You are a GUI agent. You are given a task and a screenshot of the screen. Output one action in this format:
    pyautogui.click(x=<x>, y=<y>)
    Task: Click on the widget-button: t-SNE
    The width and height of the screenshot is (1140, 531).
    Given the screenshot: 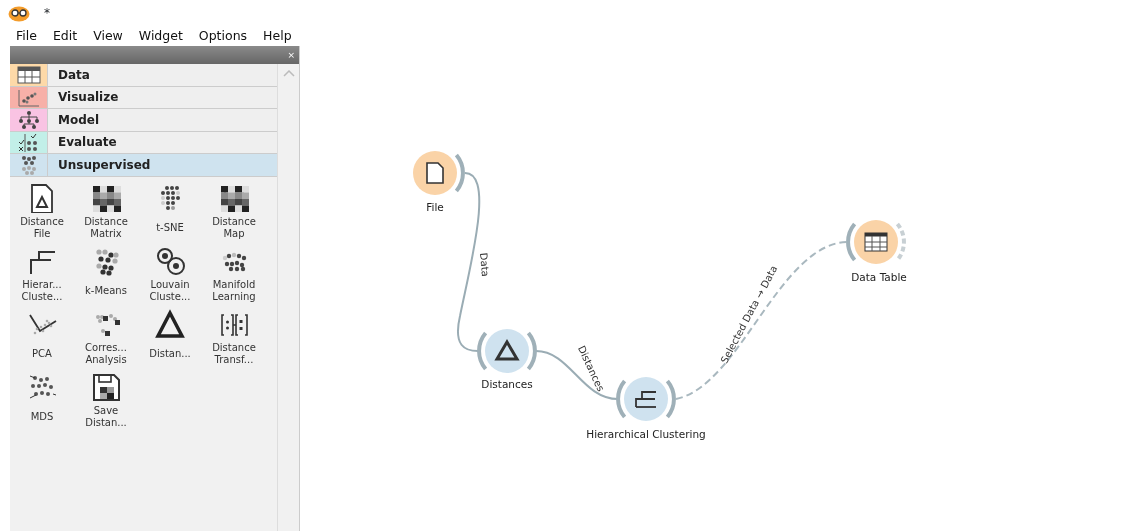 What is the action you would take?
    pyautogui.click(x=170, y=211)
    